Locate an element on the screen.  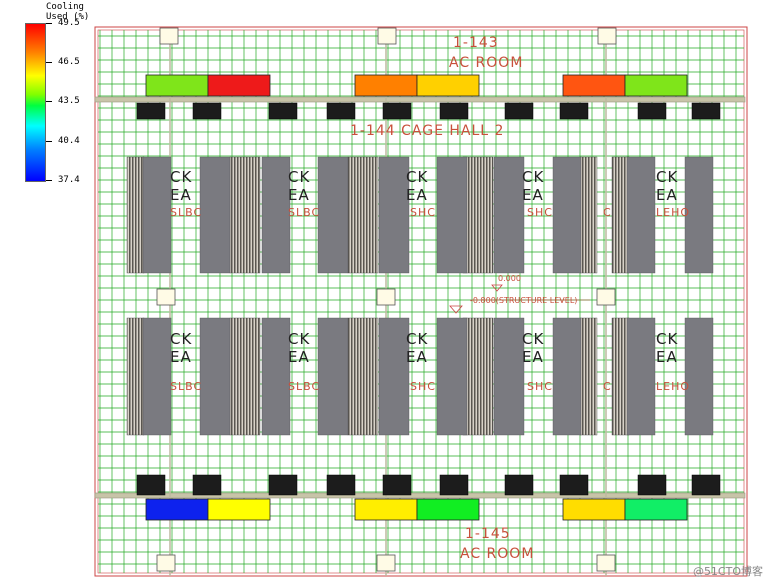
rack-label-row2-5b: EA is located at coordinates (667, 357).